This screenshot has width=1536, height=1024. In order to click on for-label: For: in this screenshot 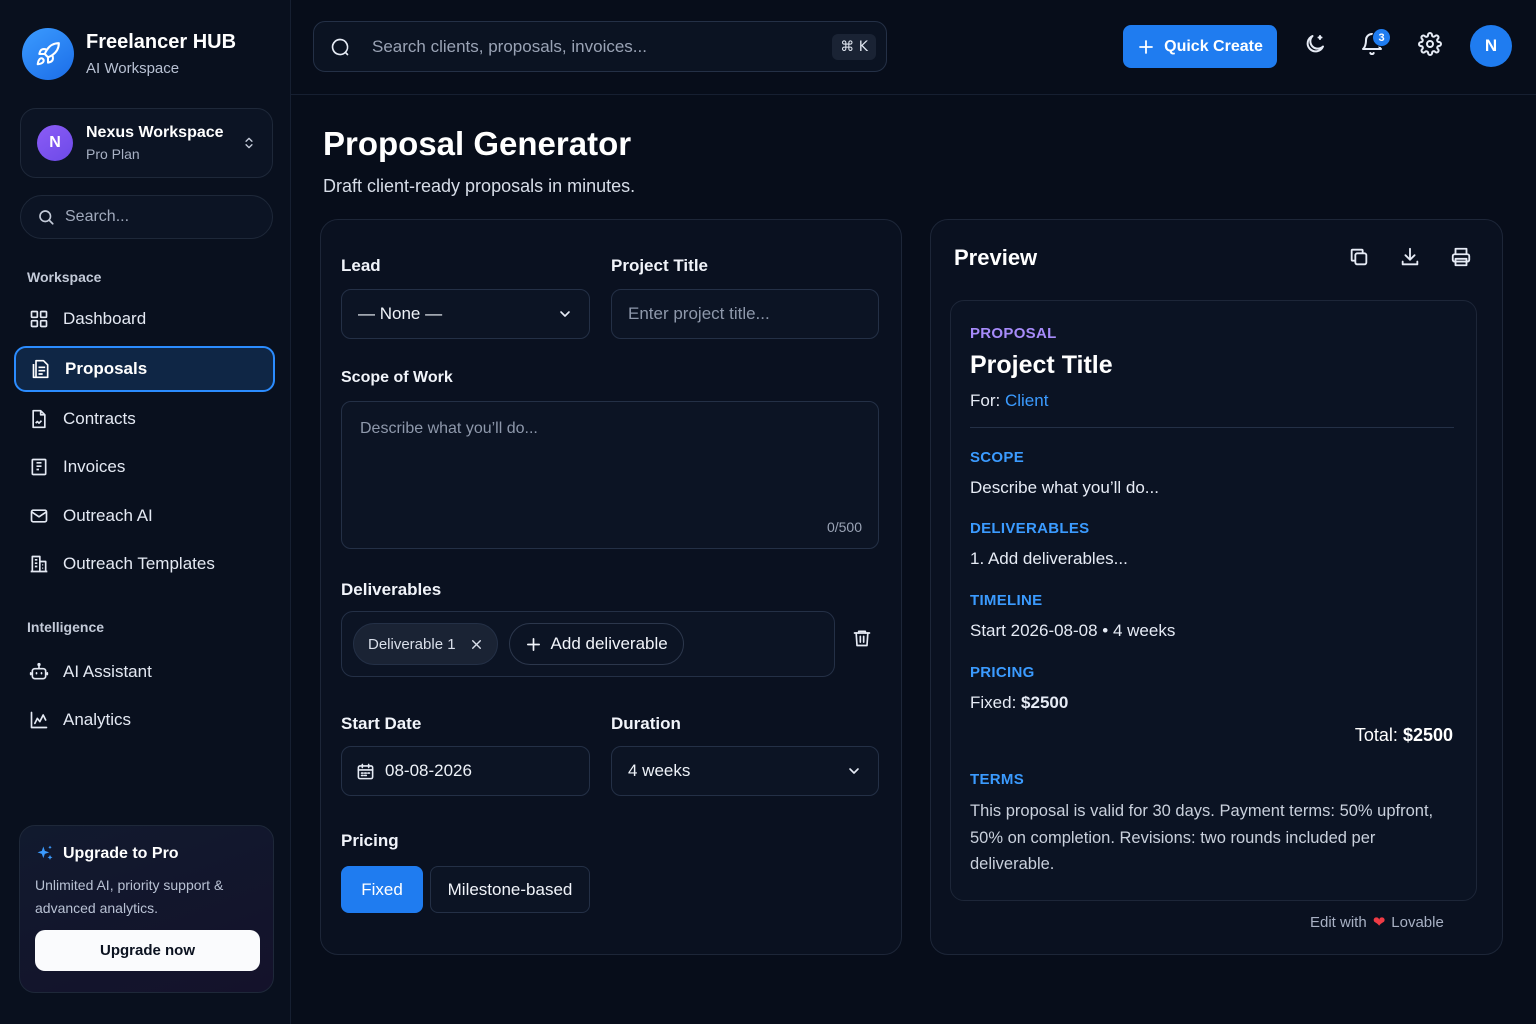, I will do `click(985, 400)`.